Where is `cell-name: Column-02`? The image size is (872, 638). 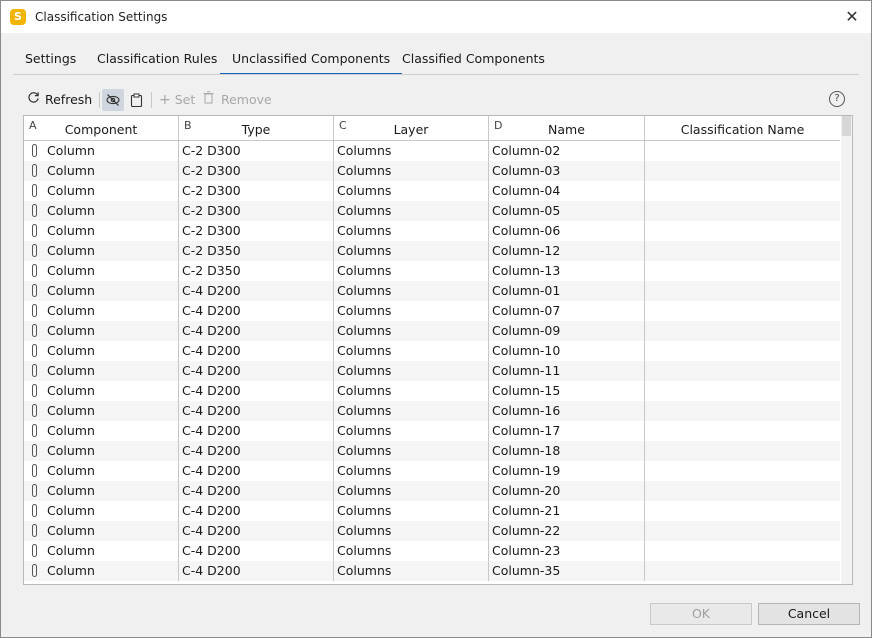 cell-name: Column-02 is located at coordinates (567, 151).